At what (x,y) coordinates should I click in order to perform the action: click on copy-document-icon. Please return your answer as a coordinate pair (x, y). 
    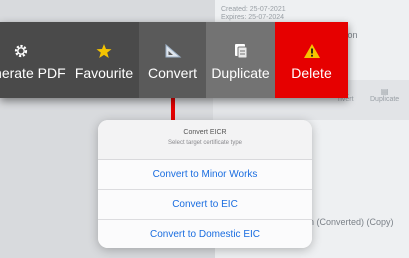
    Looking at the image, I should click on (241, 51).